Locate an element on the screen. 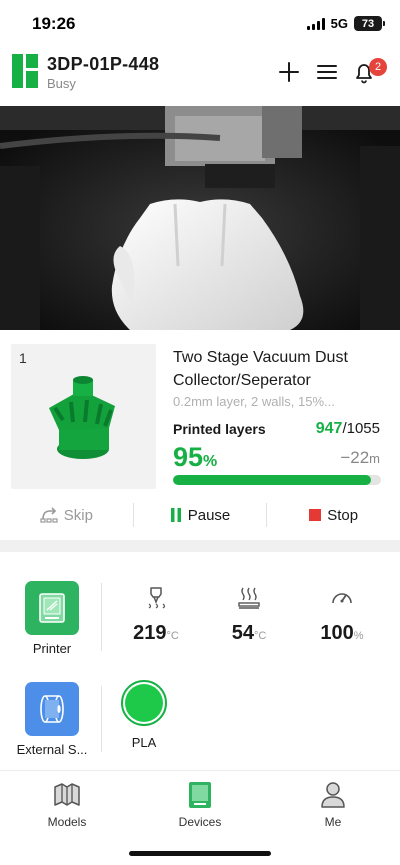 The width and height of the screenshot is (400, 865). remaining-value: −22 is located at coordinates (355, 457).